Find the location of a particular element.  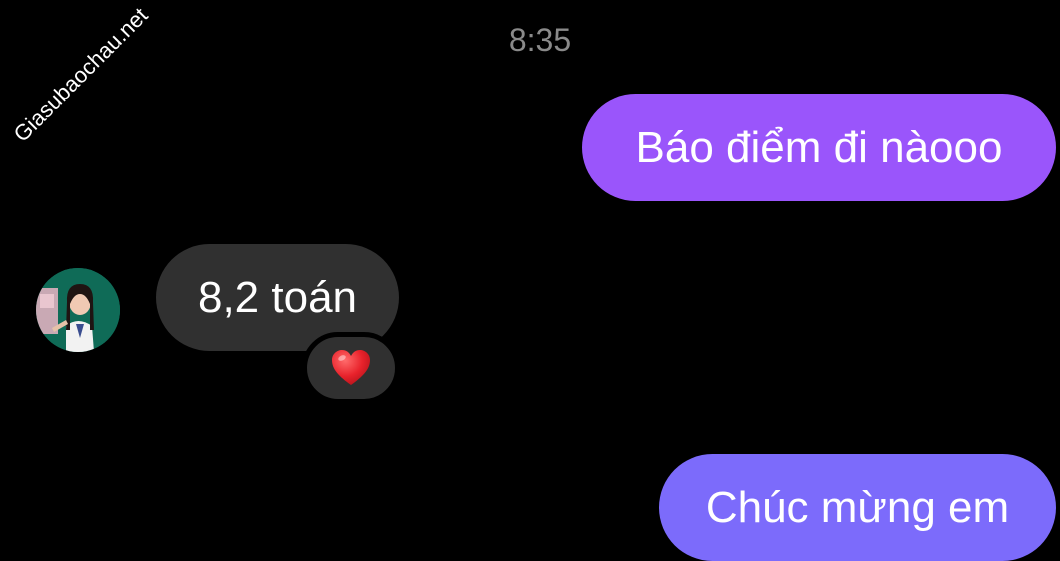

message-timestamp: 8:35 is located at coordinates (540, 40).